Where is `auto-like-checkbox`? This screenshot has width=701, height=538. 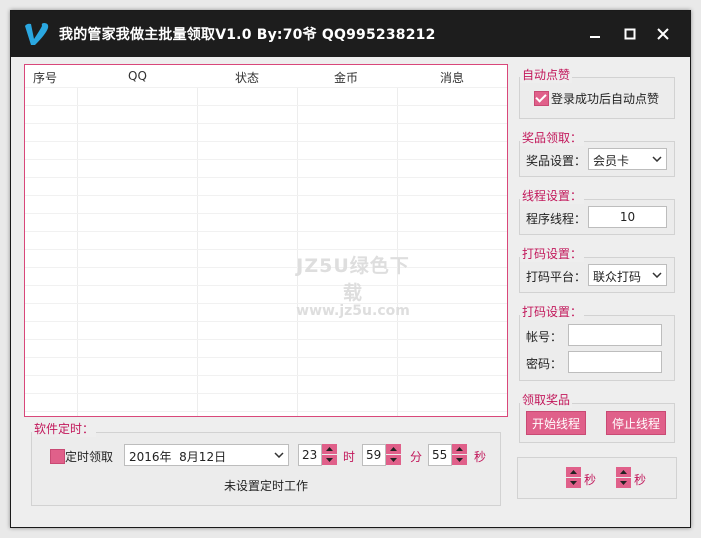
auto-like-checkbox is located at coordinates (541, 98).